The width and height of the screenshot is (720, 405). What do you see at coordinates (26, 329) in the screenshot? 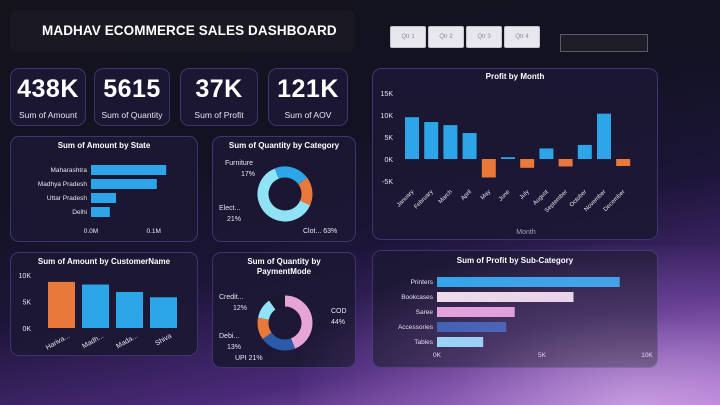
I see `customer-y-tick: 0K` at bounding box center [26, 329].